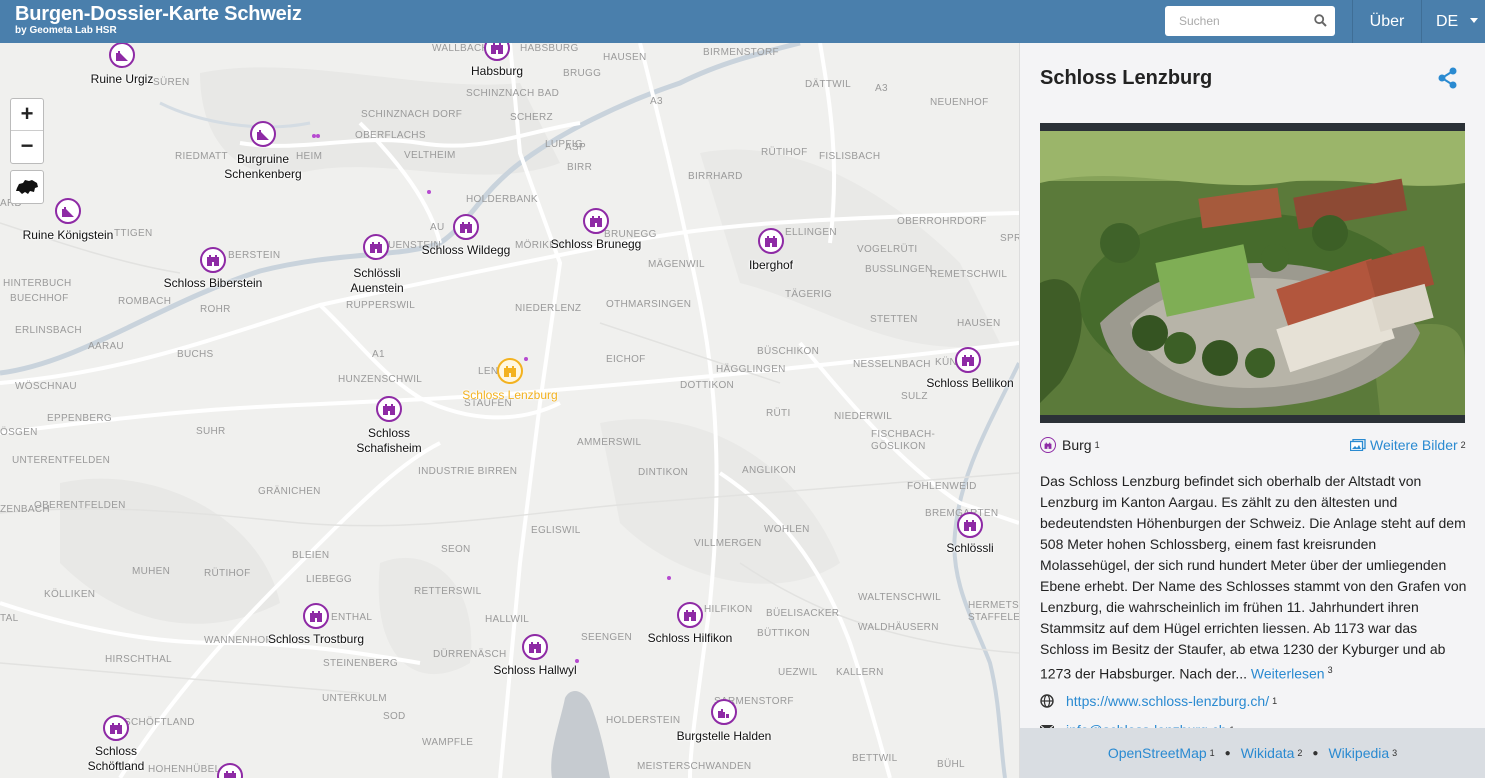 Image resolution: width=1485 pixels, height=778 pixels. Describe the element at coordinates (951, 764) in the screenshot. I see `place-label: BÜHL` at that location.